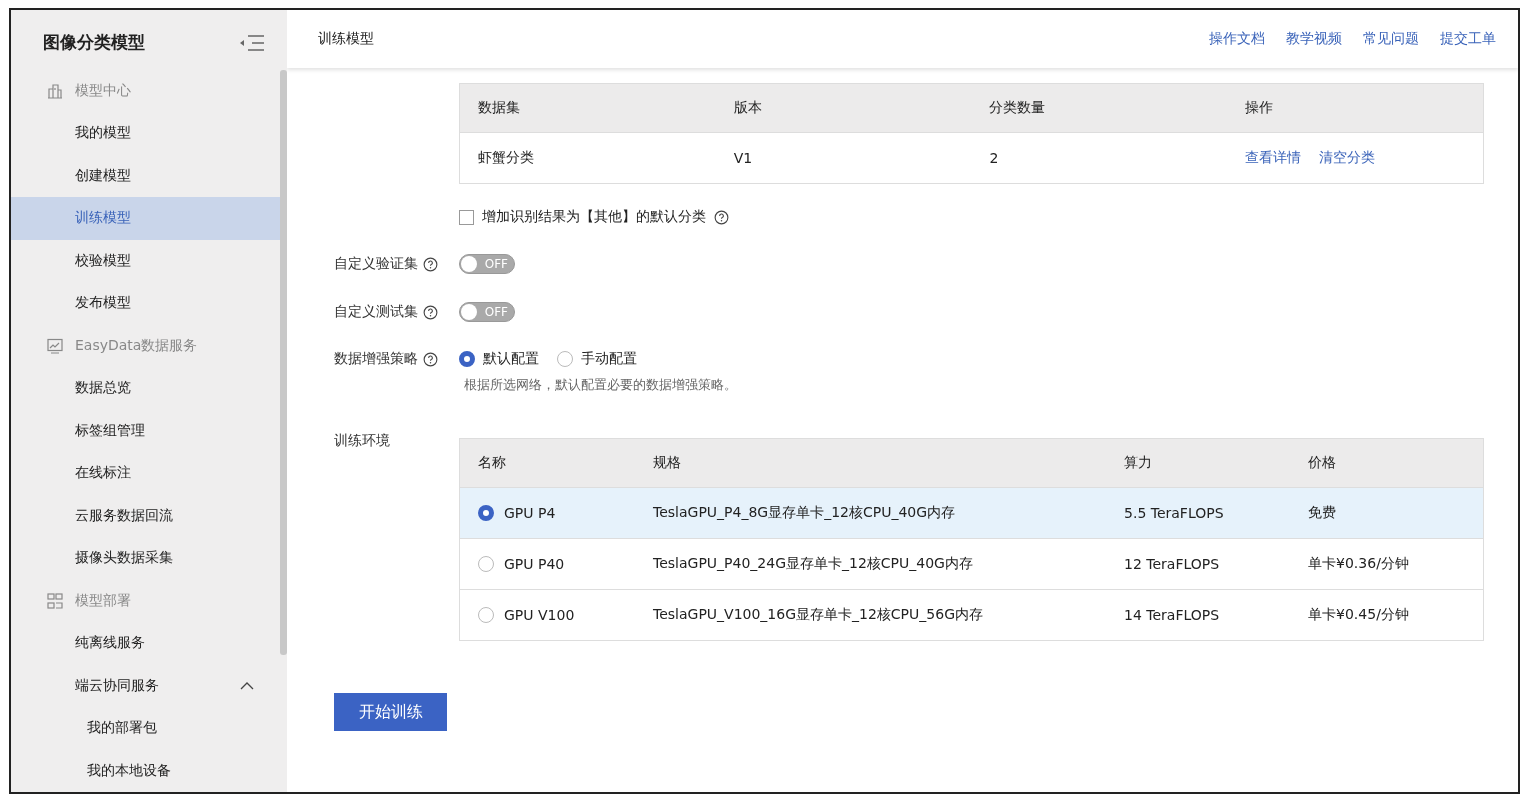 The height and width of the screenshot is (800, 1530). What do you see at coordinates (346, 39) in the screenshot?
I see `page-title: 训练模型` at bounding box center [346, 39].